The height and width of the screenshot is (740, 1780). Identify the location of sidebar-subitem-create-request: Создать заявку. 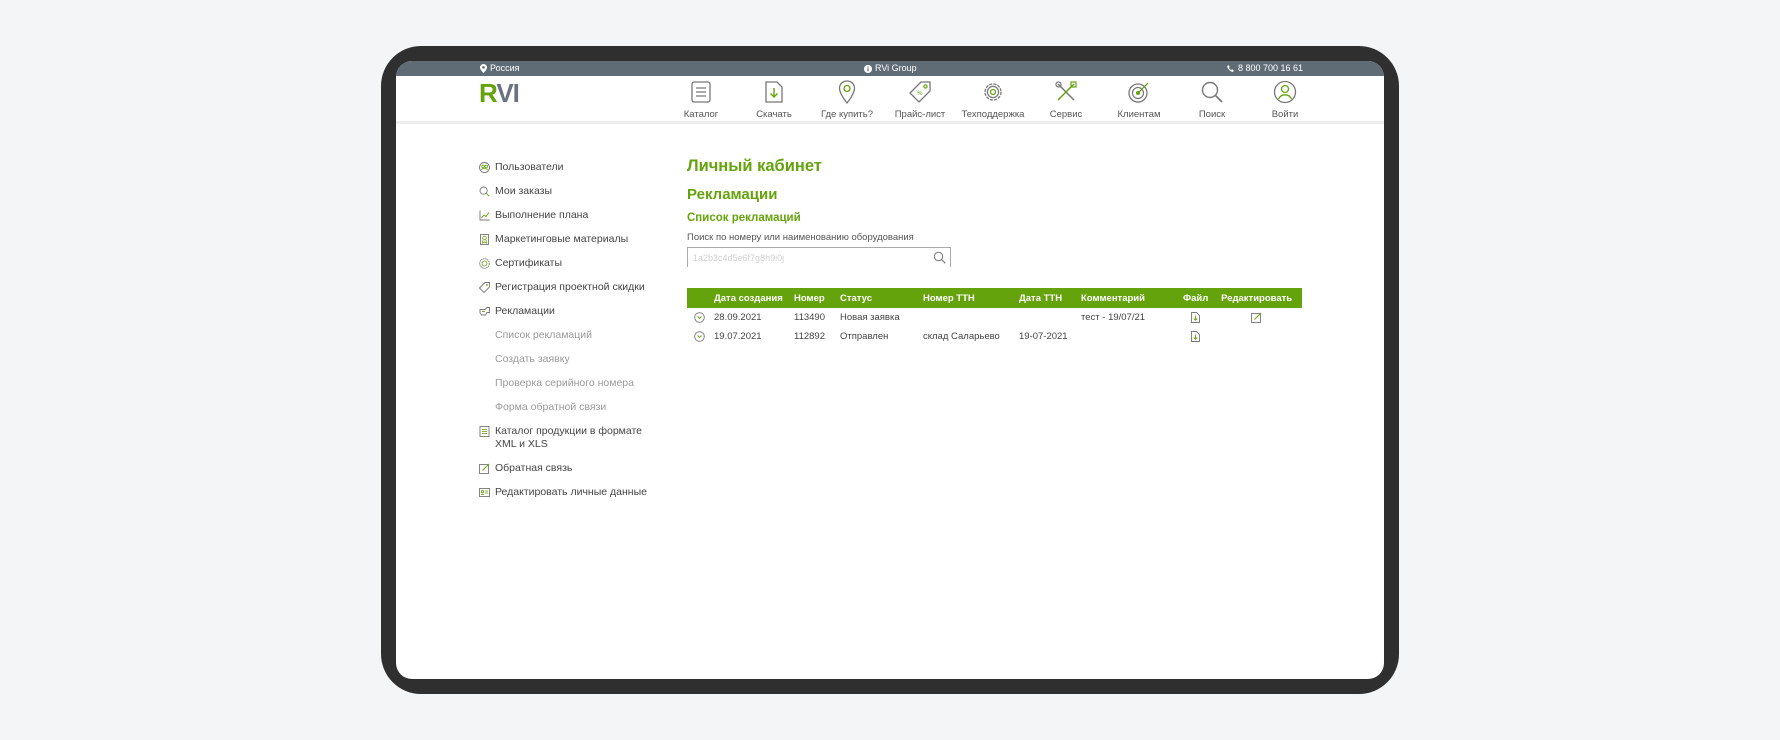
(577, 359).